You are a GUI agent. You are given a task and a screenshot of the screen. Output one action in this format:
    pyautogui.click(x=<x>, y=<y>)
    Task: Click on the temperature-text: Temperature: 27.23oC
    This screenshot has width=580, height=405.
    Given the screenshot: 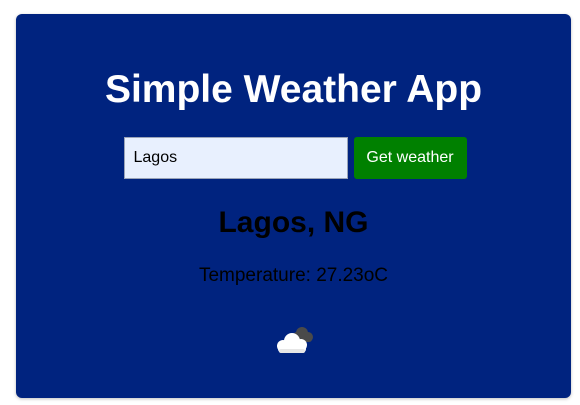 What is the action you would take?
    pyautogui.click(x=293, y=275)
    